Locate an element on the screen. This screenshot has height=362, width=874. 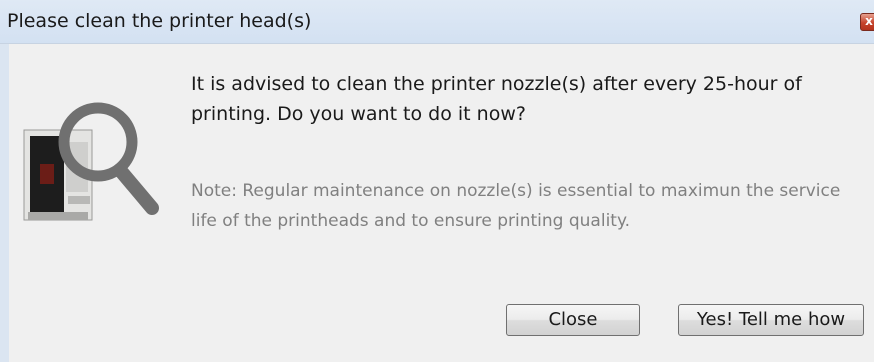
printer-magnifier-icon is located at coordinates (91, 161).